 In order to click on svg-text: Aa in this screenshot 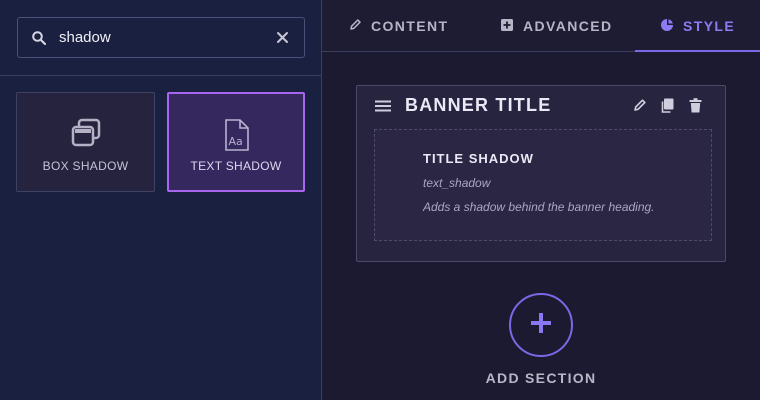, I will do `click(236, 141)`.